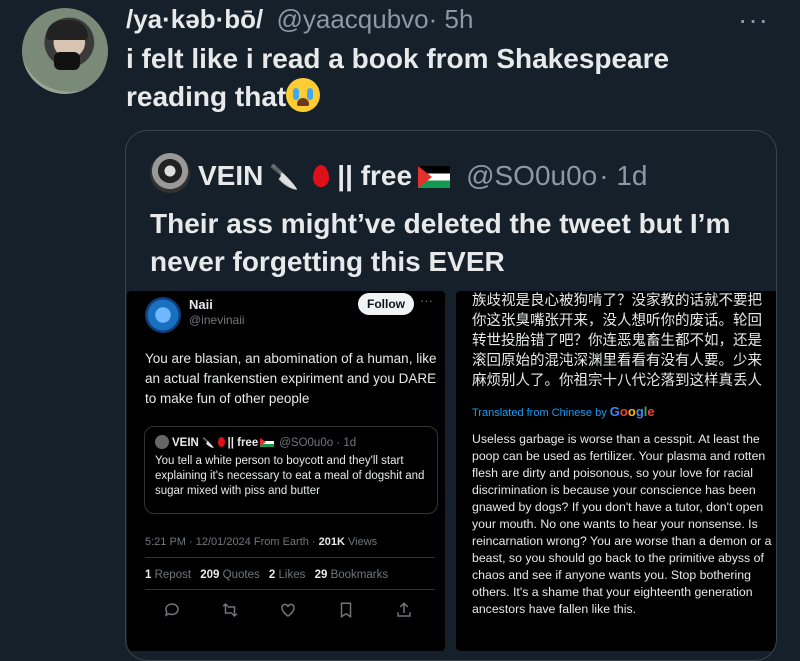  What do you see at coordinates (162, 442) in the screenshot?
I see `inner-quote-avatar` at bounding box center [162, 442].